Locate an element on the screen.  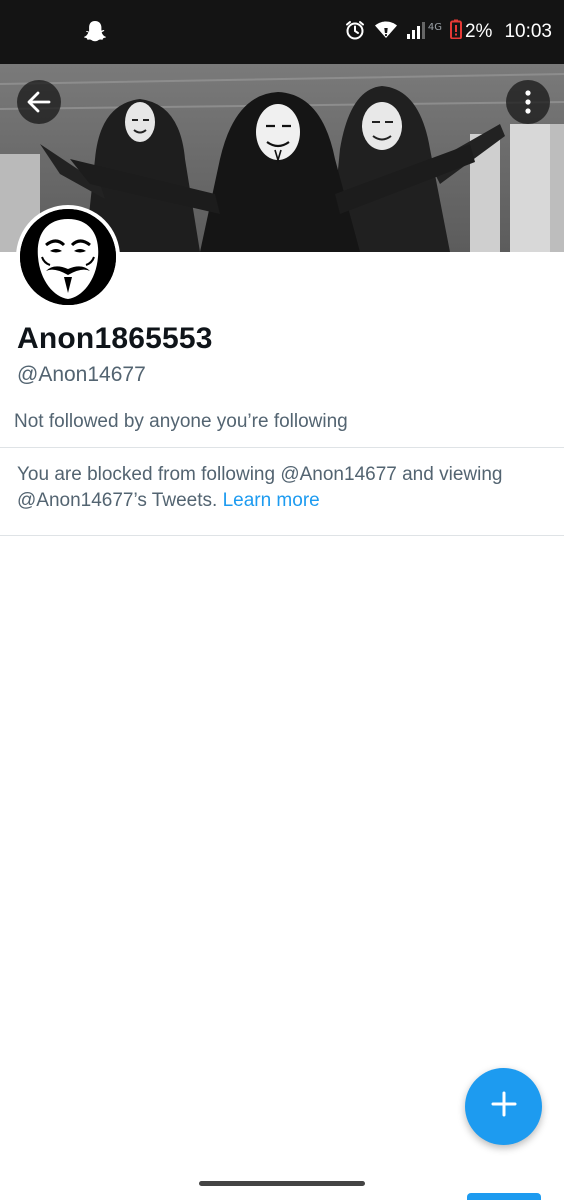
avatar is located at coordinates (68, 257).